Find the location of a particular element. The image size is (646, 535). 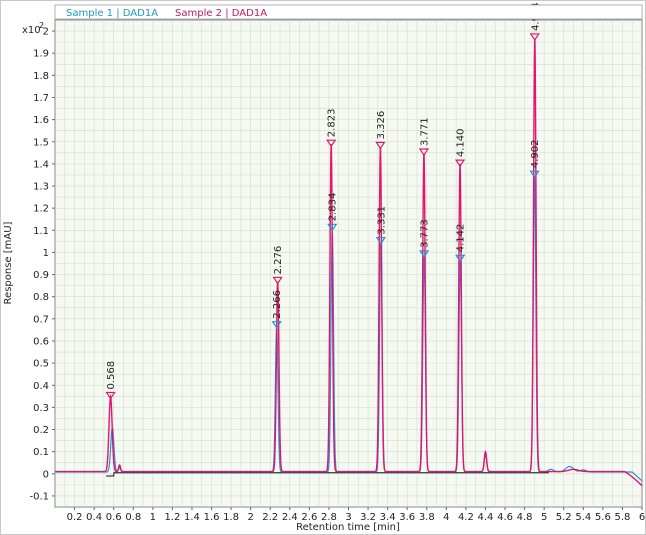

x-tick-label: 0.2 is located at coordinates (75, 517).